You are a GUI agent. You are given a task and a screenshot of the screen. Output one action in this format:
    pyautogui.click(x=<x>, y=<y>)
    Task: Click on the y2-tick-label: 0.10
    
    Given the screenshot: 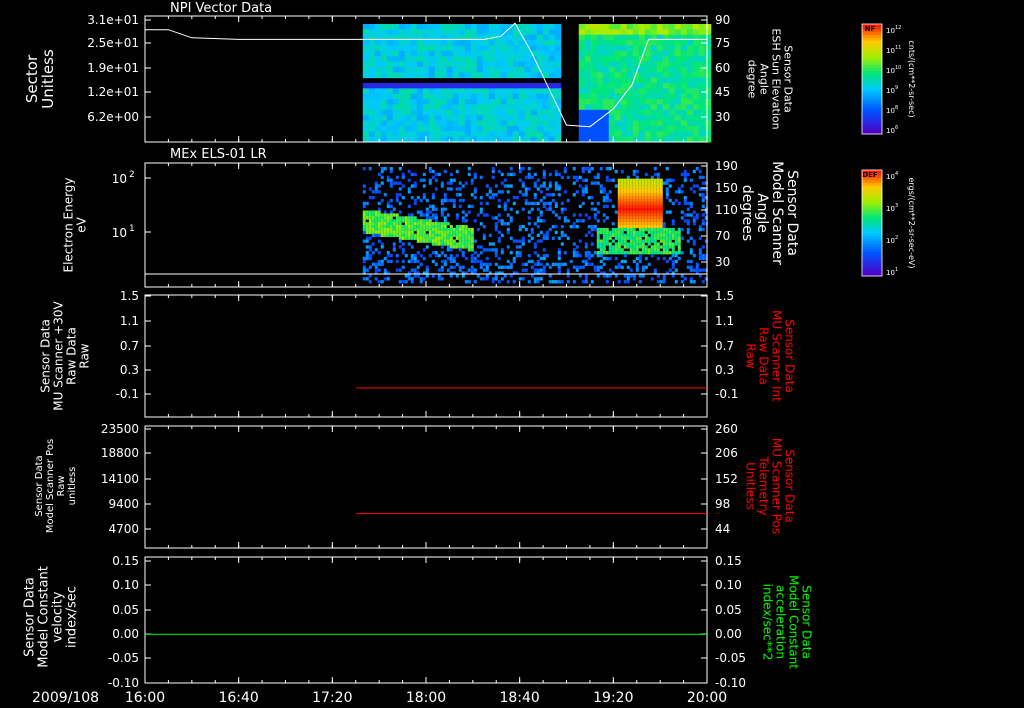 What is the action you would take?
    pyautogui.click(x=728, y=585)
    